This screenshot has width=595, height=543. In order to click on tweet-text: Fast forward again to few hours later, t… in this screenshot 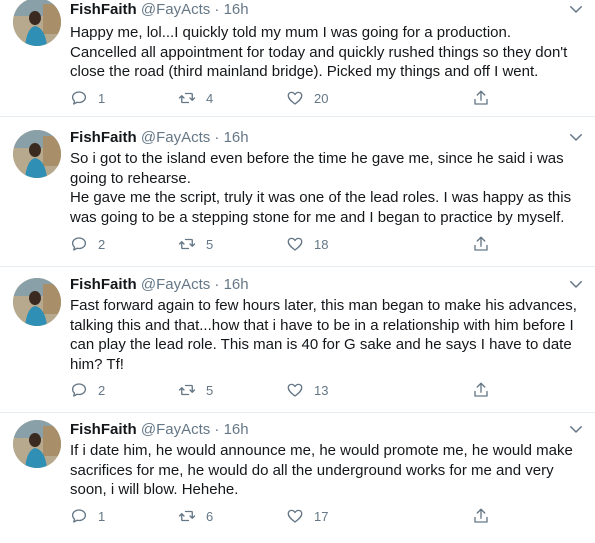, I will do `click(323, 335)`.